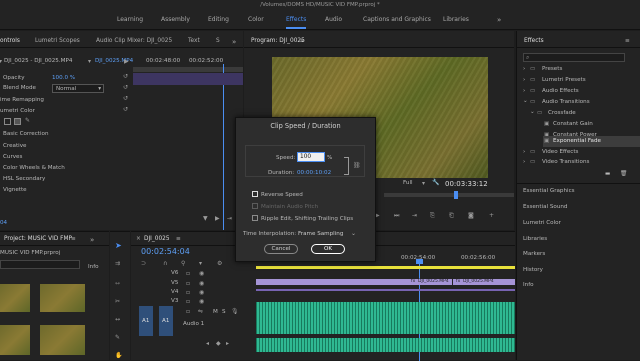  Describe the element at coordinates (451, 216) in the screenshot. I see `overwrite-icon: ⎗` at that location.